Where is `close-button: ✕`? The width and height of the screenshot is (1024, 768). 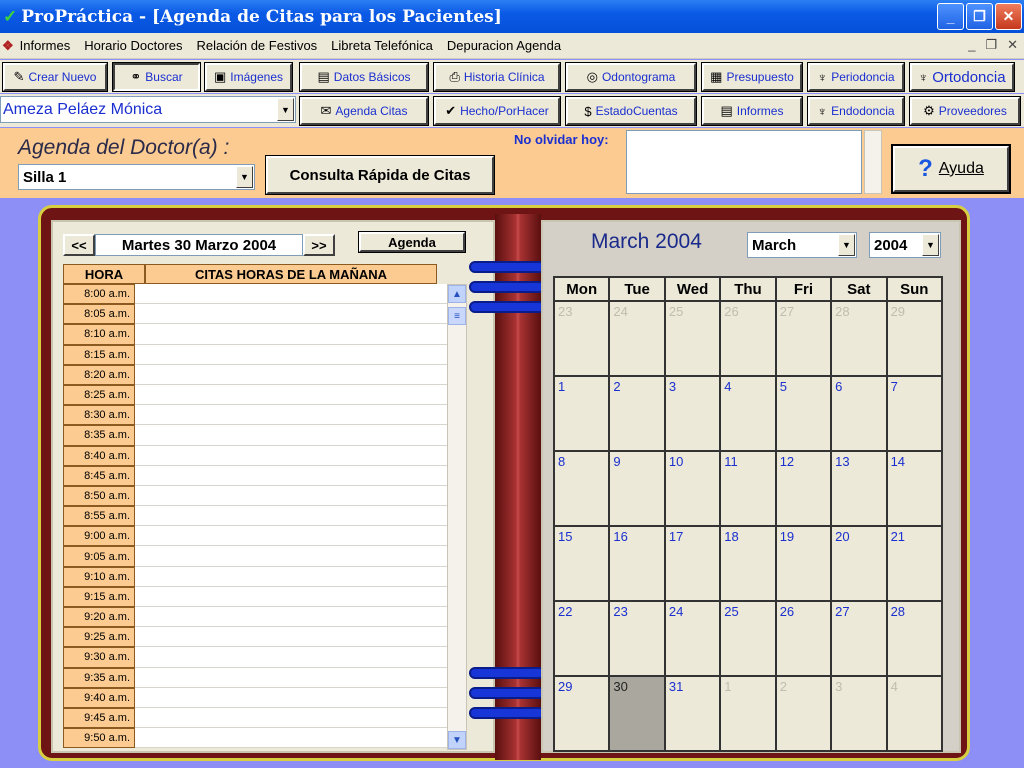
close-button: ✕ is located at coordinates (1008, 16).